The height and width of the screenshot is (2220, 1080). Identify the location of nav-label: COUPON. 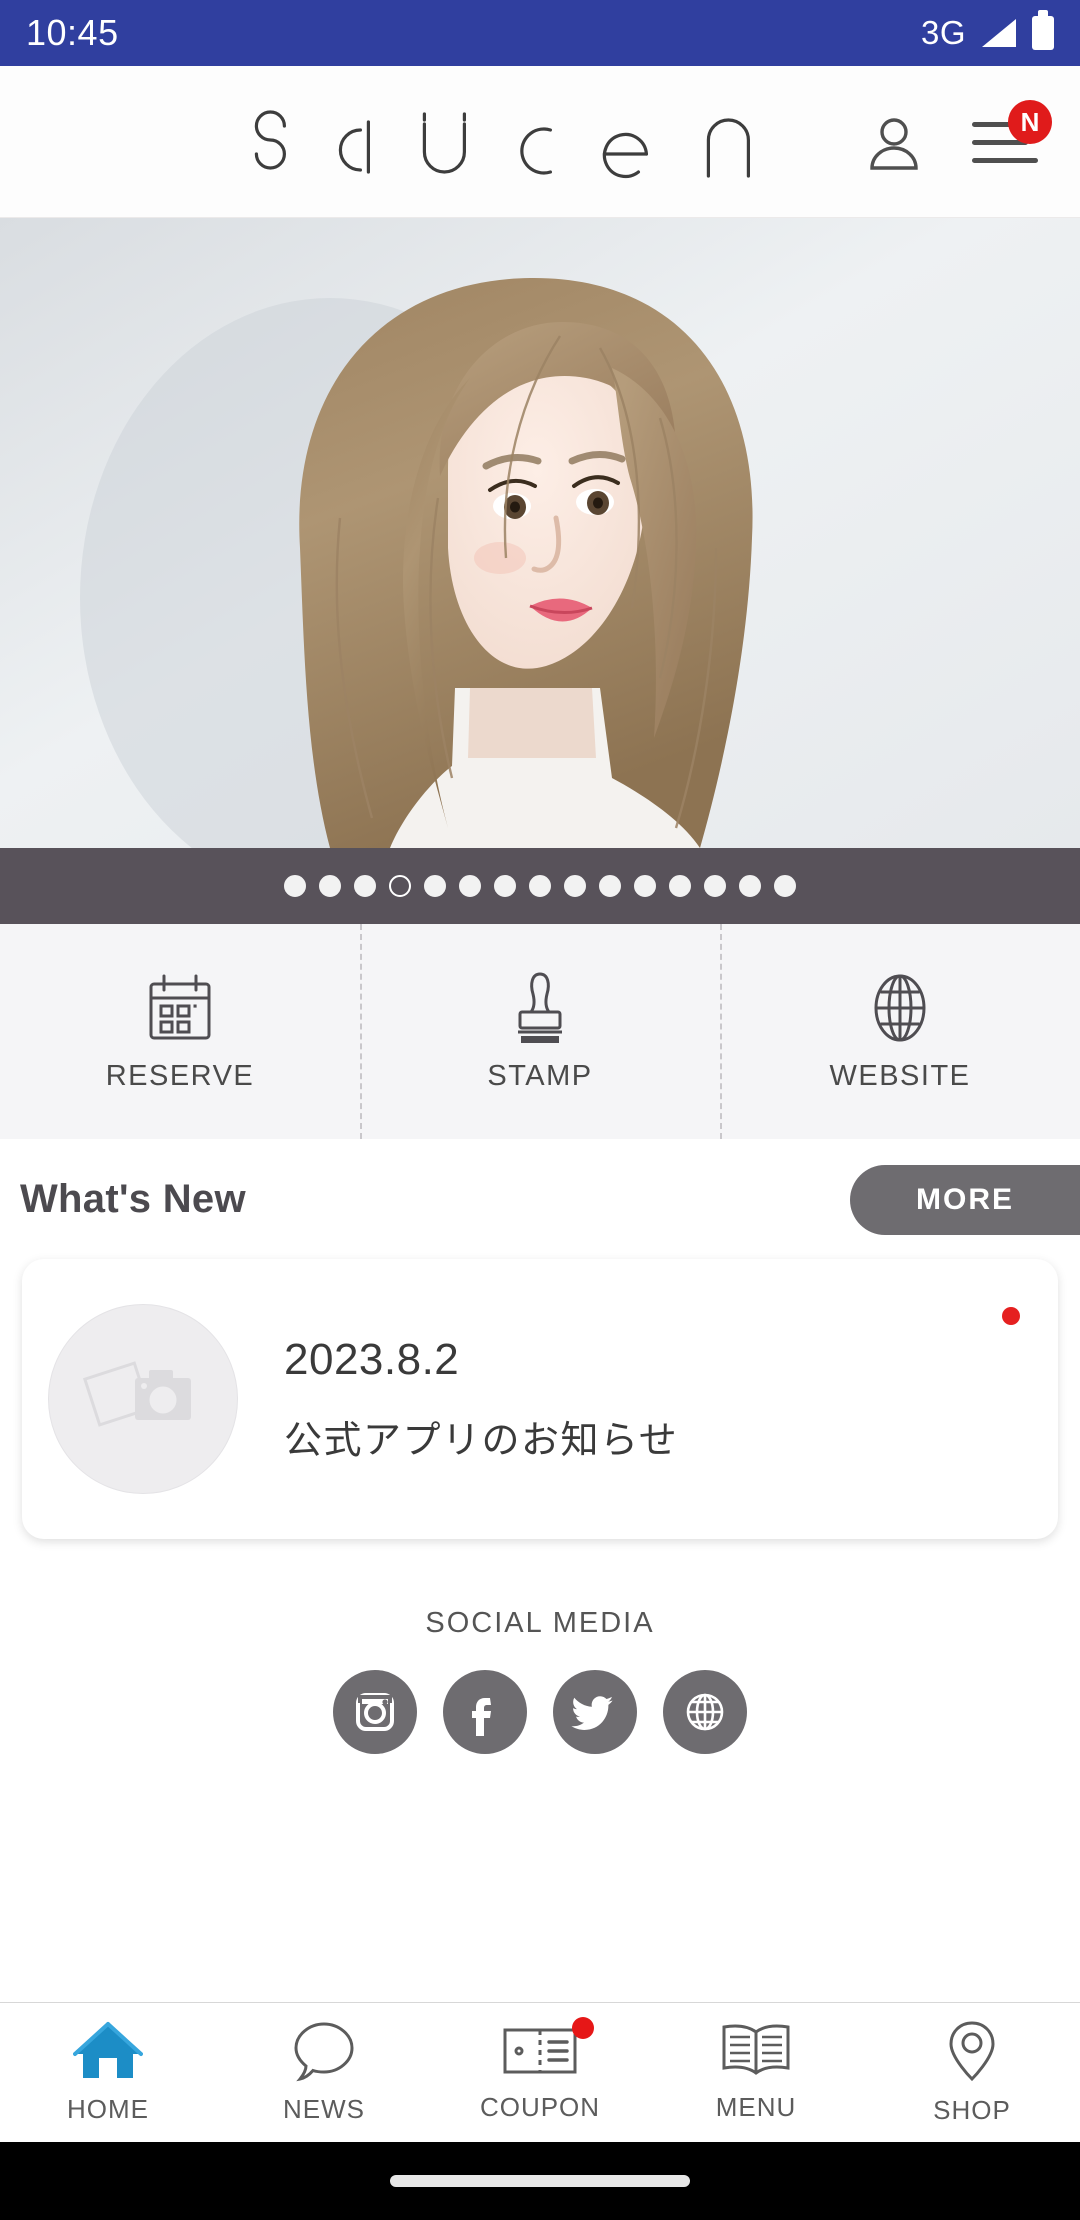
(540, 2107).